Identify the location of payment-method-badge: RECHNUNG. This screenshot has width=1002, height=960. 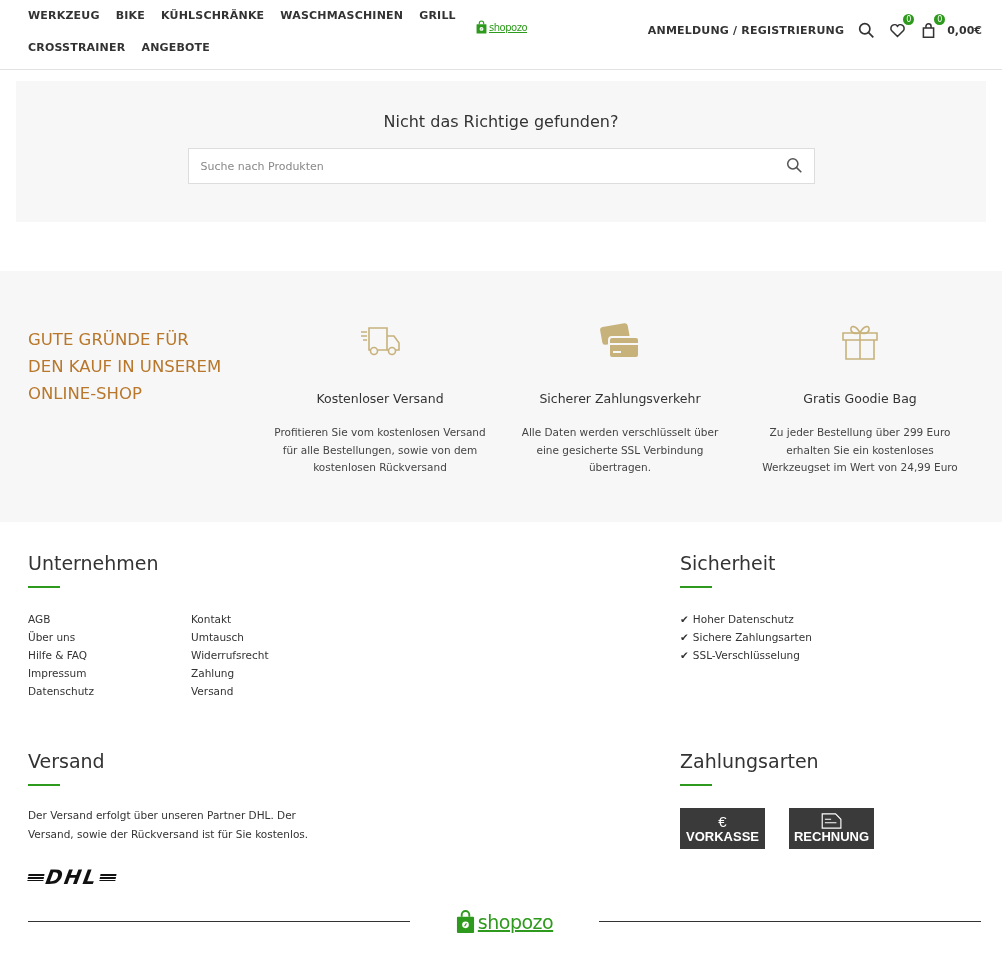
(831, 828).